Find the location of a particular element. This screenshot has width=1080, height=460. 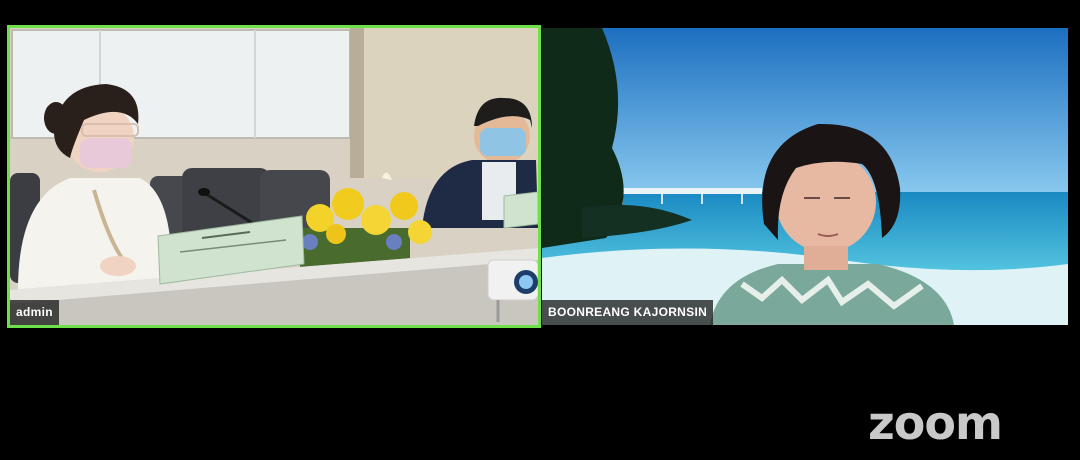

zoom-logo: zoom is located at coordinates (935, 423).